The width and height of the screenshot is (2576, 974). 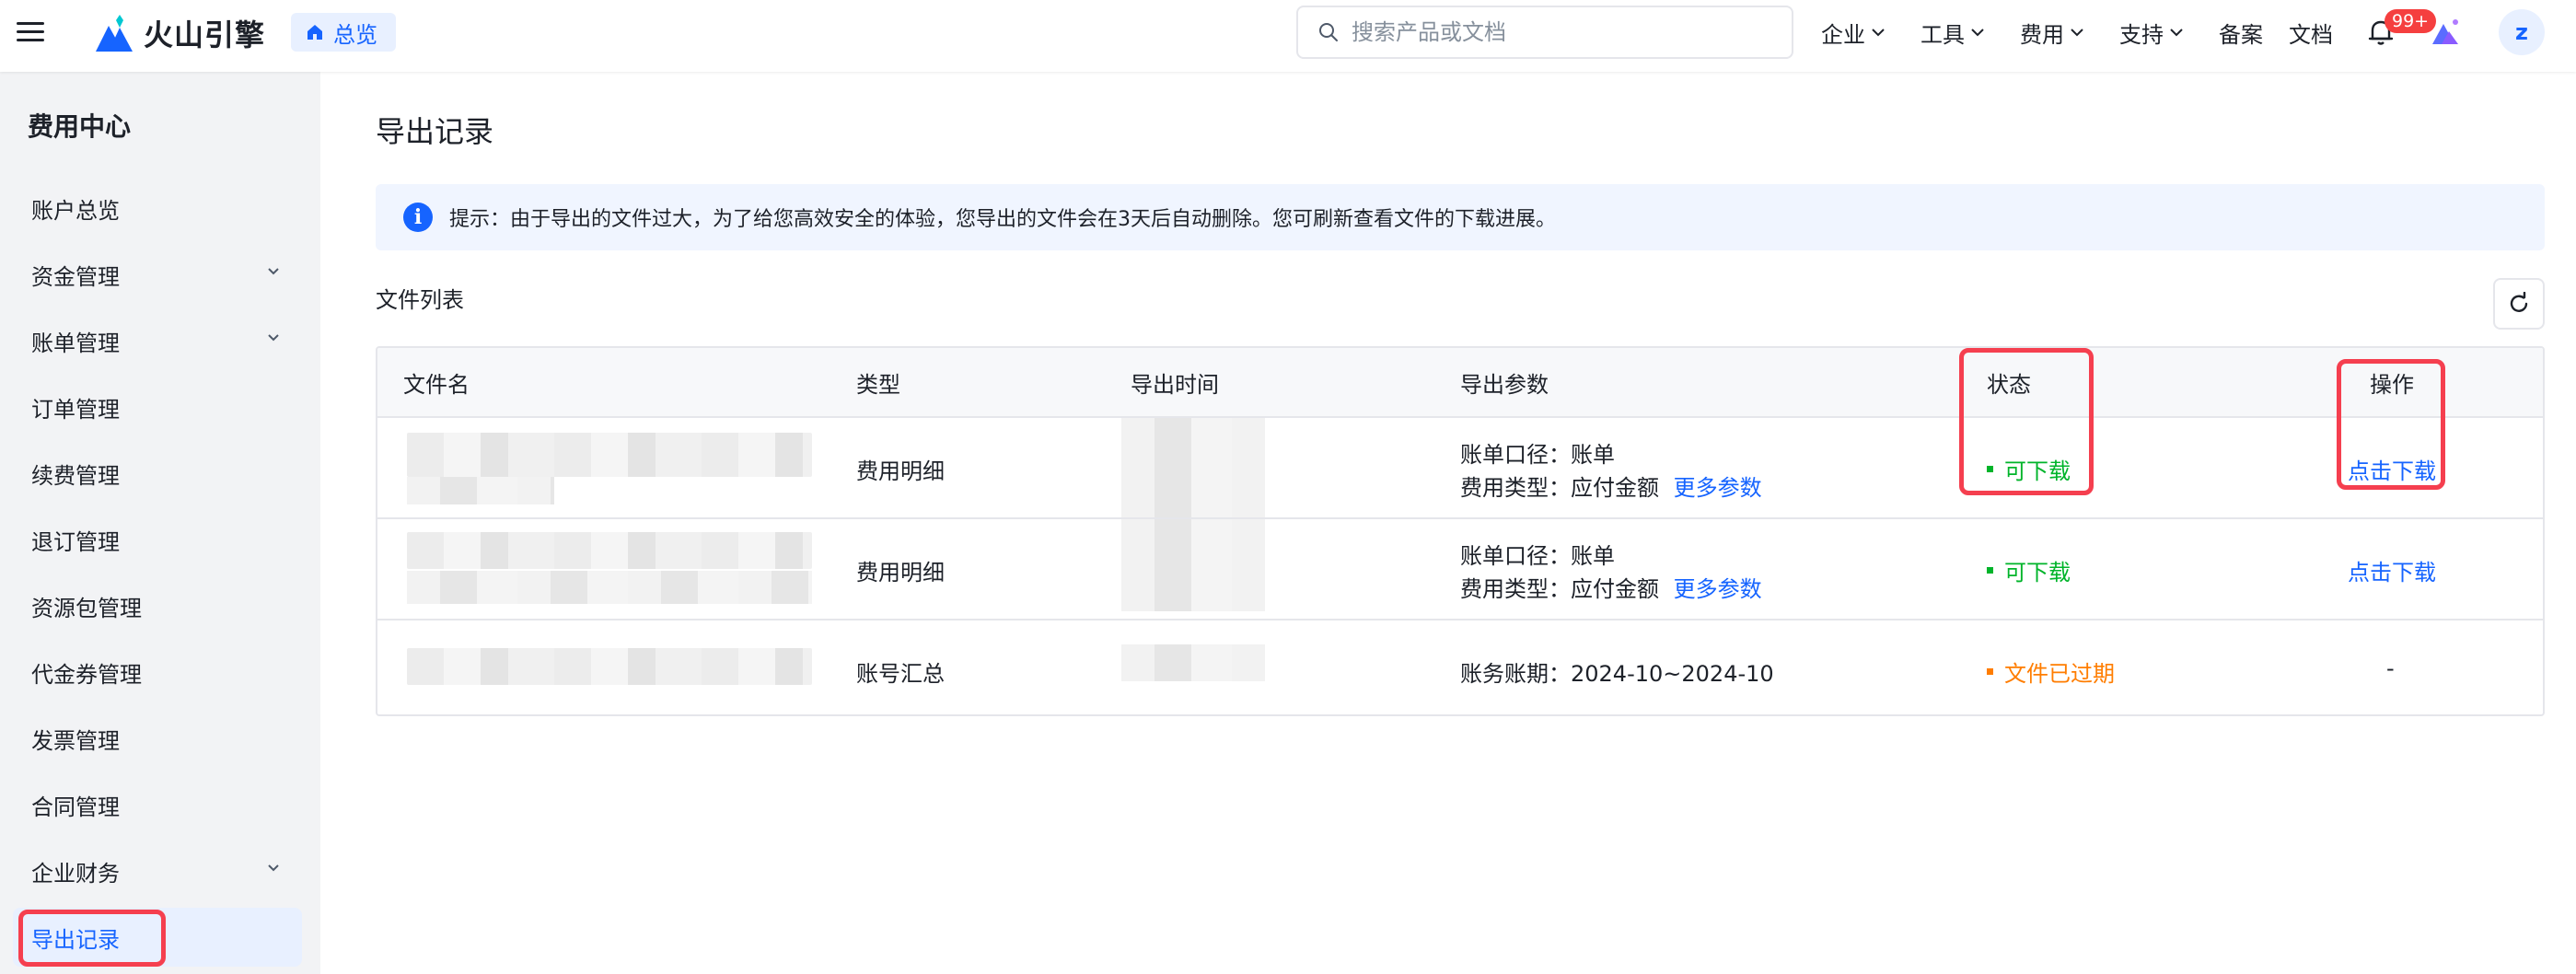 I want to click on page-title: 导出记录, so click(x=435, y=131).